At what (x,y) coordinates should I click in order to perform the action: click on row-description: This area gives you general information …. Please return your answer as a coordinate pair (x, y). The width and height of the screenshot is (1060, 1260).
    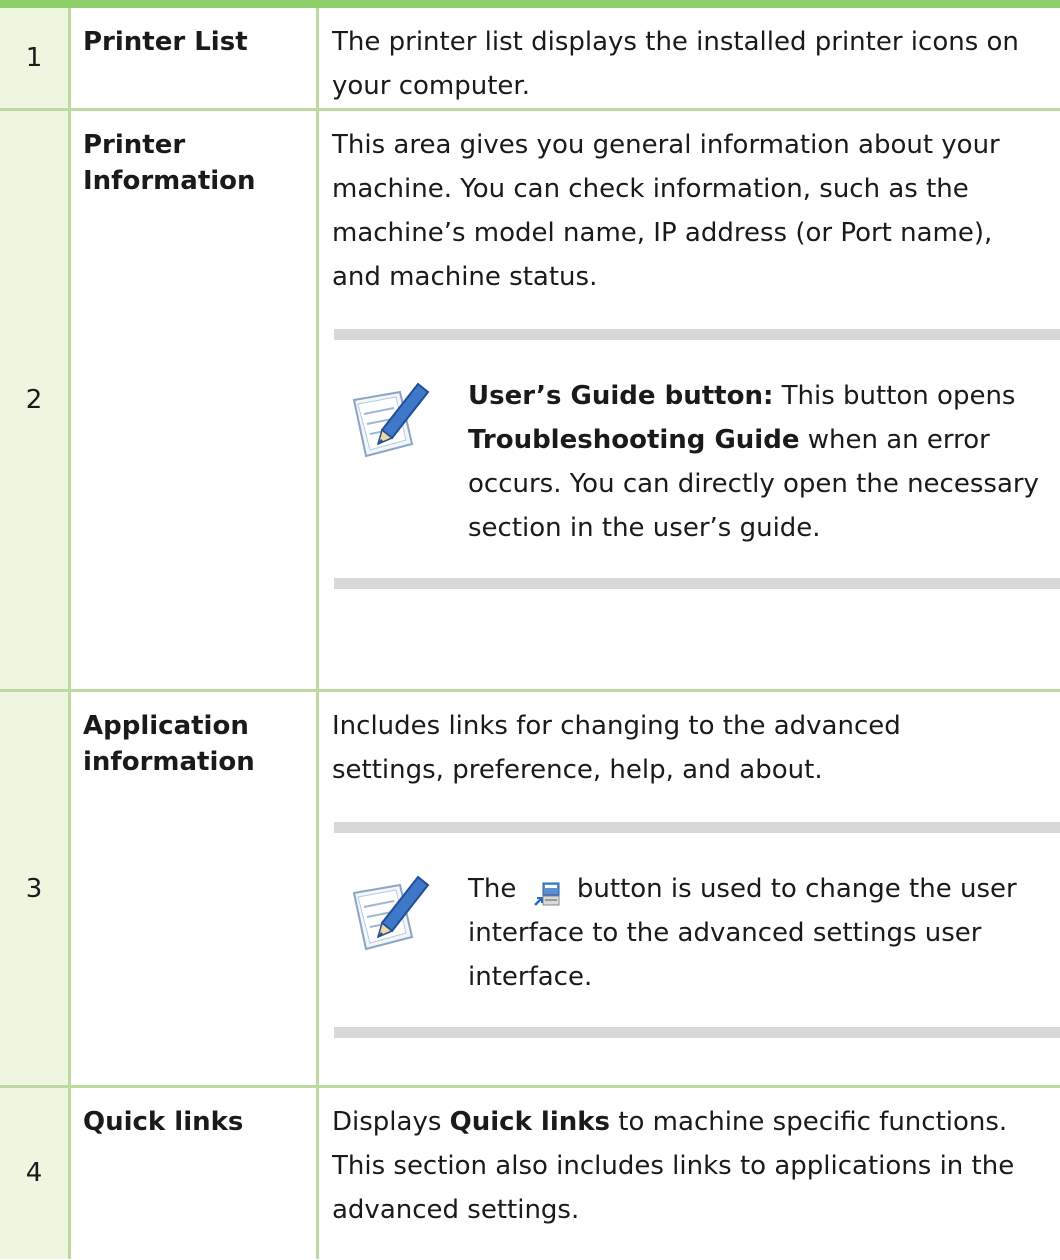
    Looking at the image, I should click on (666, 211).